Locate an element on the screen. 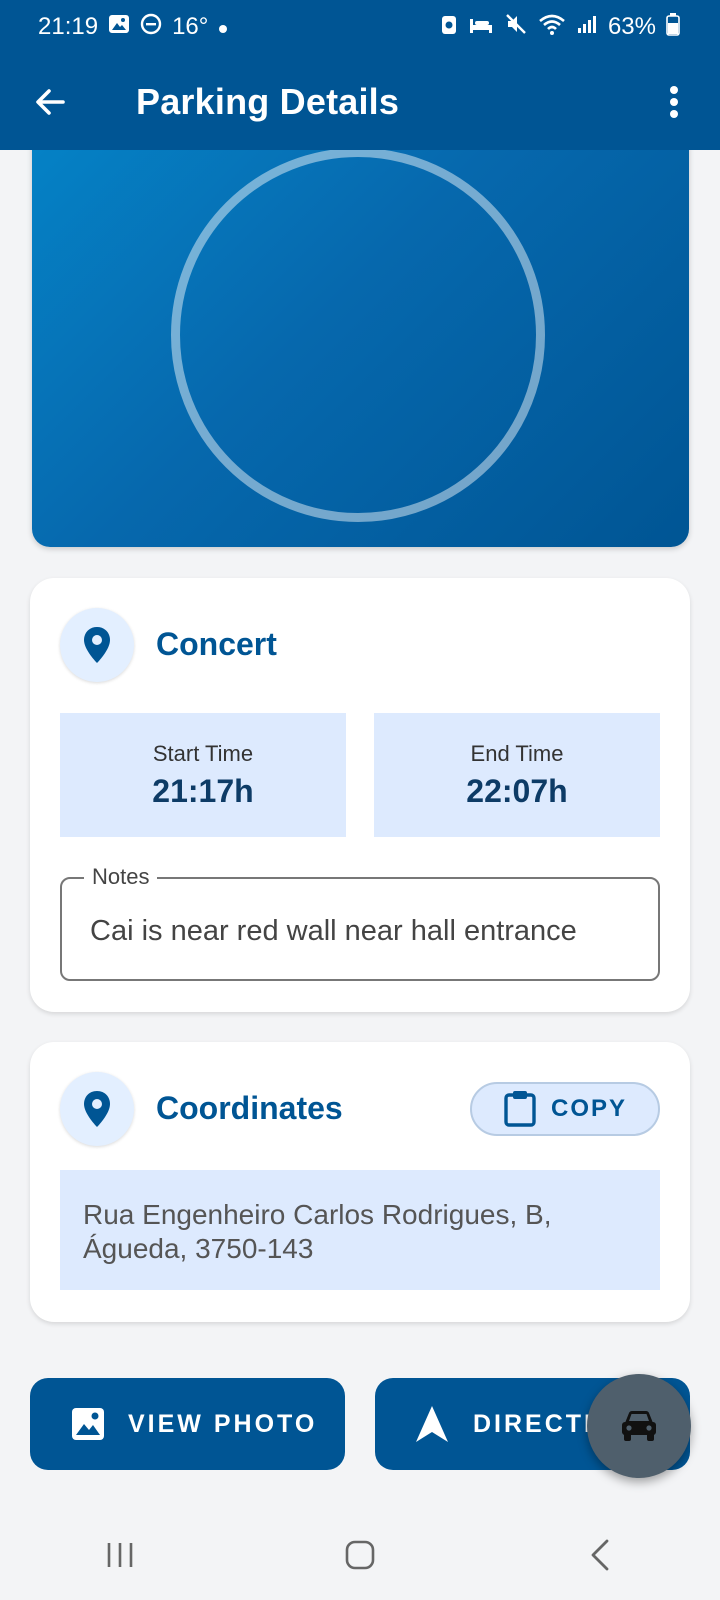 The width and height of the screenshot is (720, 1600). clipboard-icon is located at coordinates (520, 1109).